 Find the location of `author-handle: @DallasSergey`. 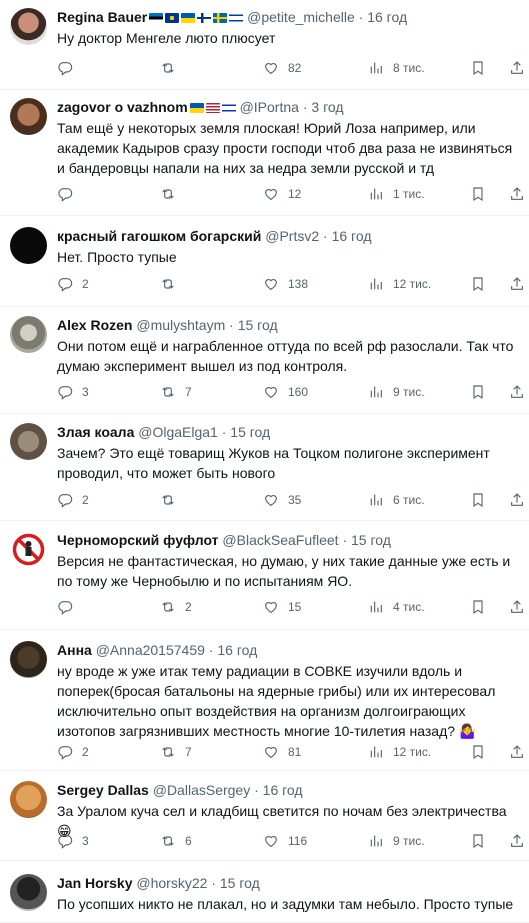

author-handle: @DallasSergey is located at coordinates (201, 790).